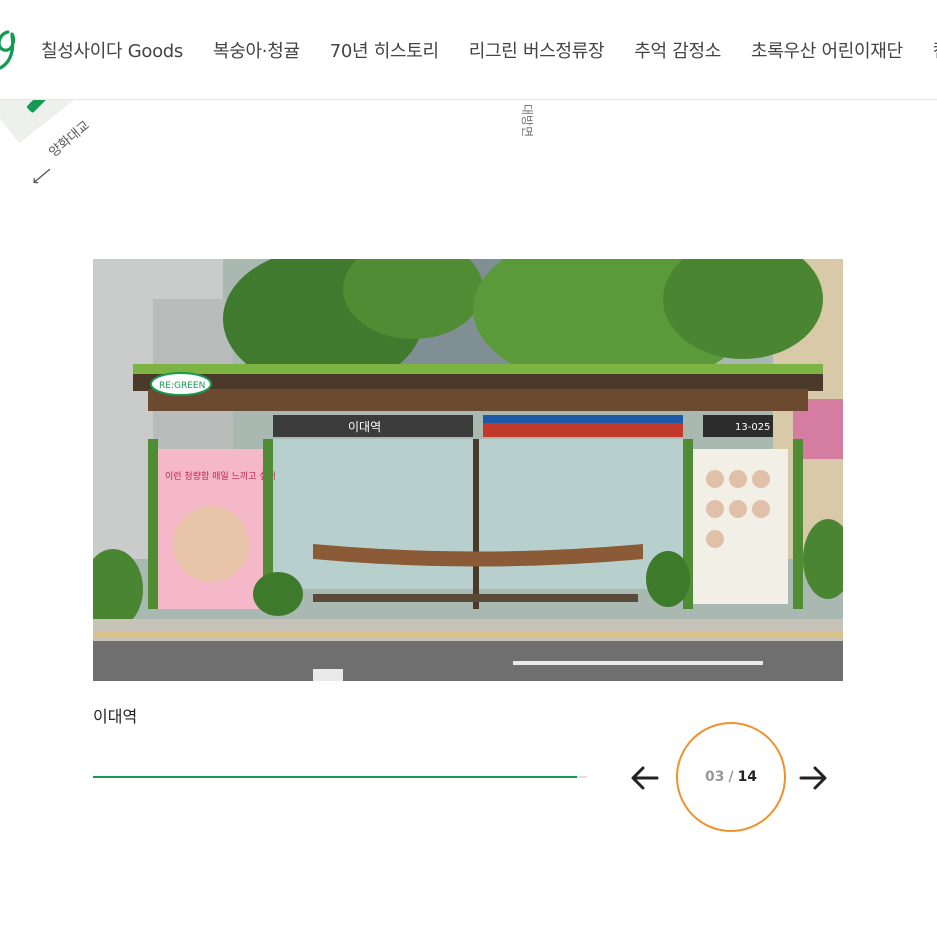 The width and height of the screenshot is (937, 937). I want to click on nav-item-goods: 칠성사이다 Goods, so click(112, 50).